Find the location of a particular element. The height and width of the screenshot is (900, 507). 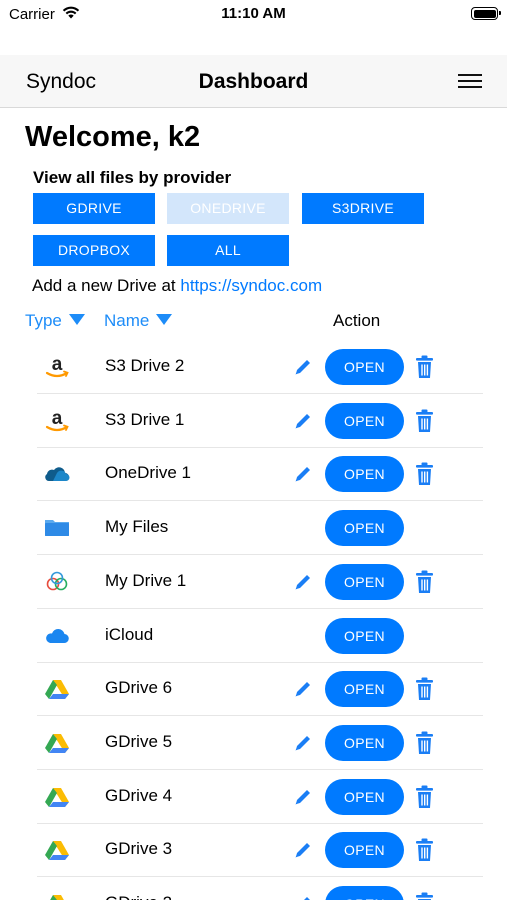

onedrive-icon is located at coordinates (57, 474).